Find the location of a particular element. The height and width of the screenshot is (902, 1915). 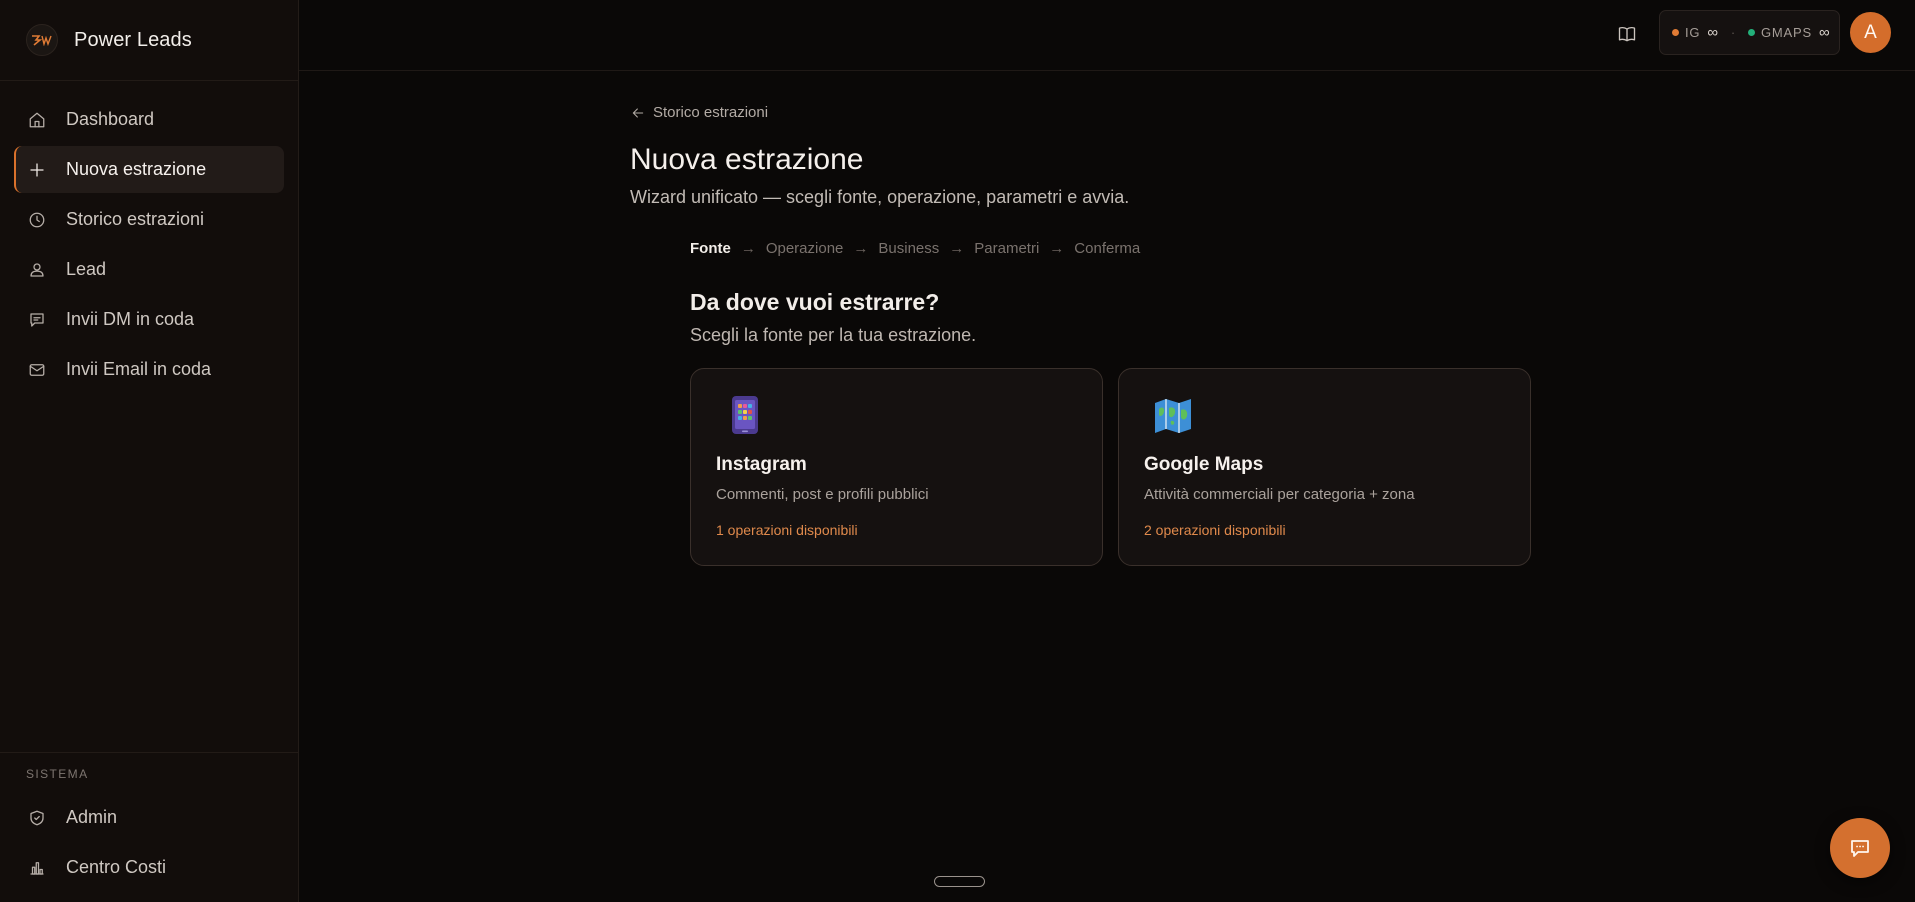

shield-icon is located at coordinates (37, 818).